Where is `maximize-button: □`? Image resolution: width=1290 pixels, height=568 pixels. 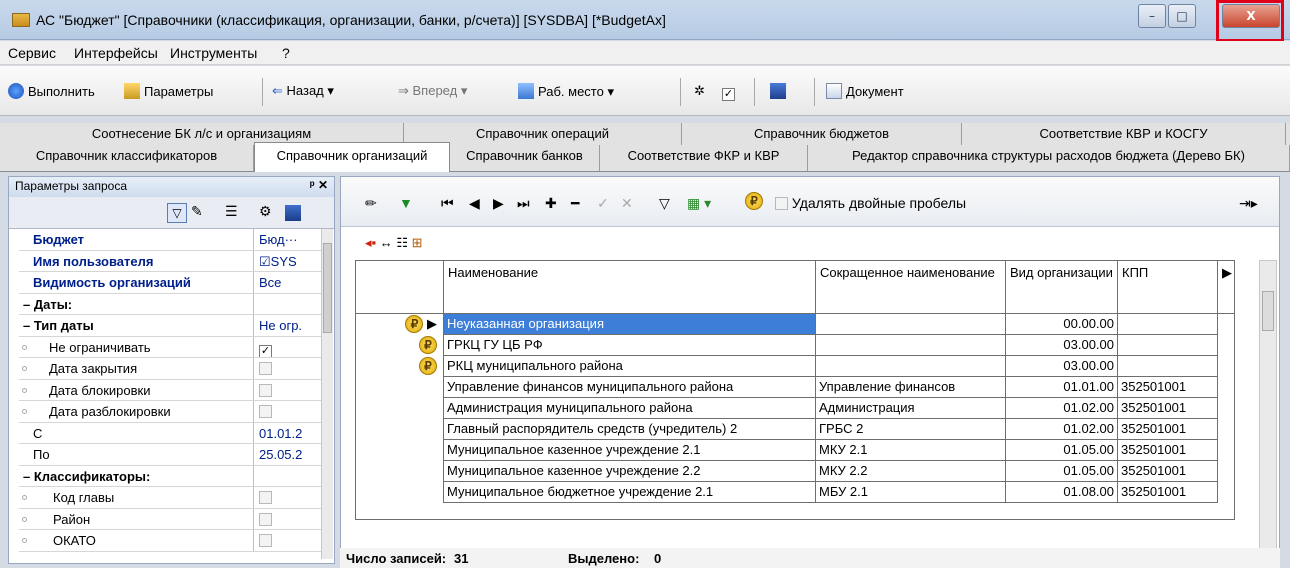
maximize-button: □ is located at coordinates (1182, 16).